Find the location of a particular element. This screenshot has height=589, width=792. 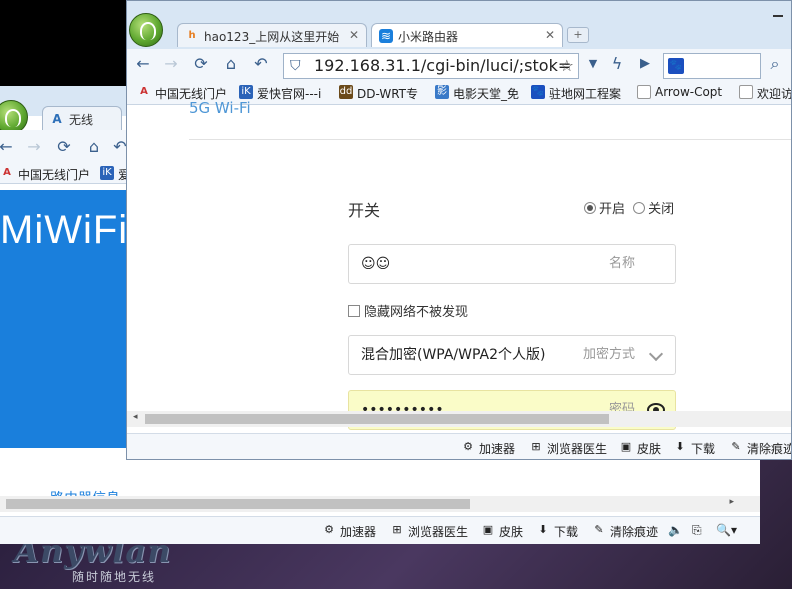

bookmark-item: iK 爱快官网---i is located at coordinates (280, 93).